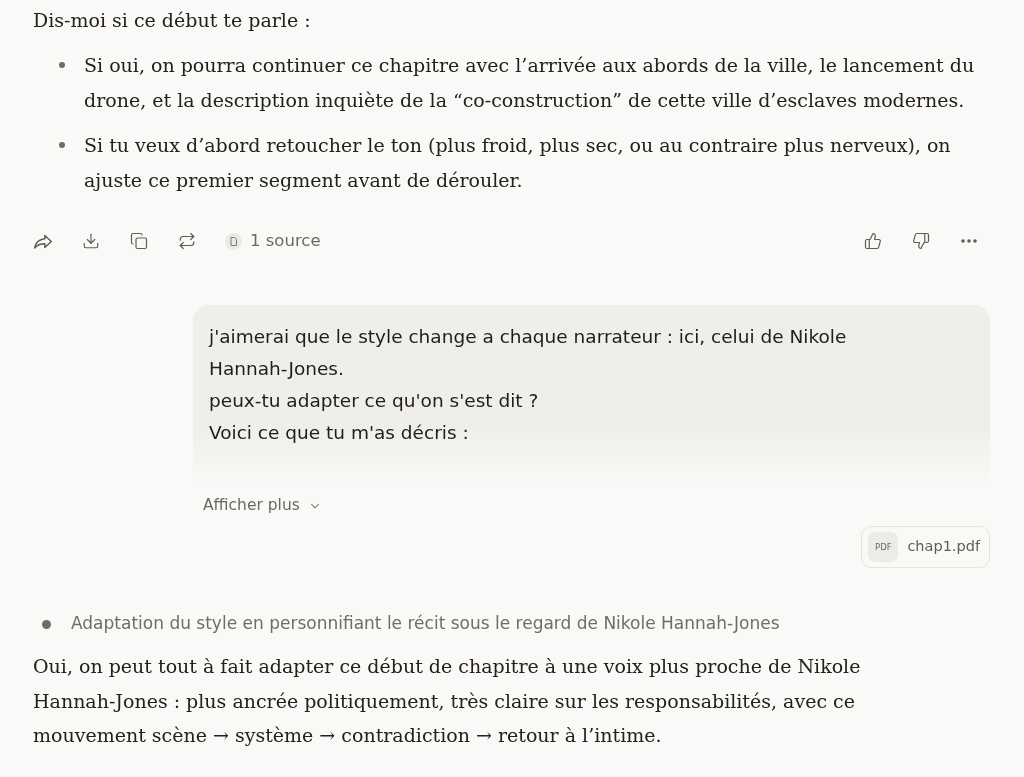 The image size is (1024, 777). I want to click on file-icon, so click(233, 241).